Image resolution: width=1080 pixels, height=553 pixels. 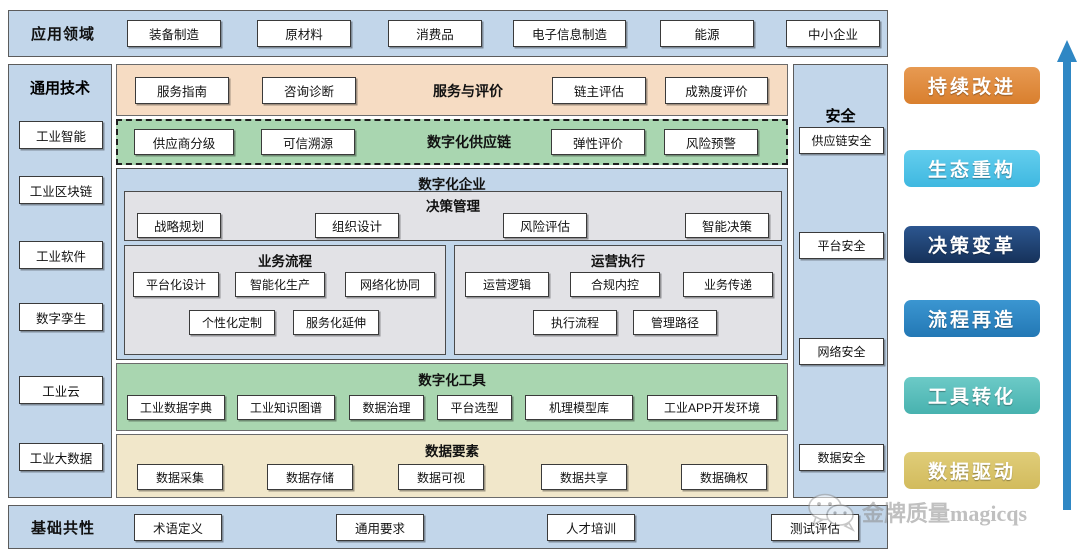 What do you see at coordinates (1067, 275) in the screenshot?
I see `upward-arrow-icon` at bounding box center [1067, 275].